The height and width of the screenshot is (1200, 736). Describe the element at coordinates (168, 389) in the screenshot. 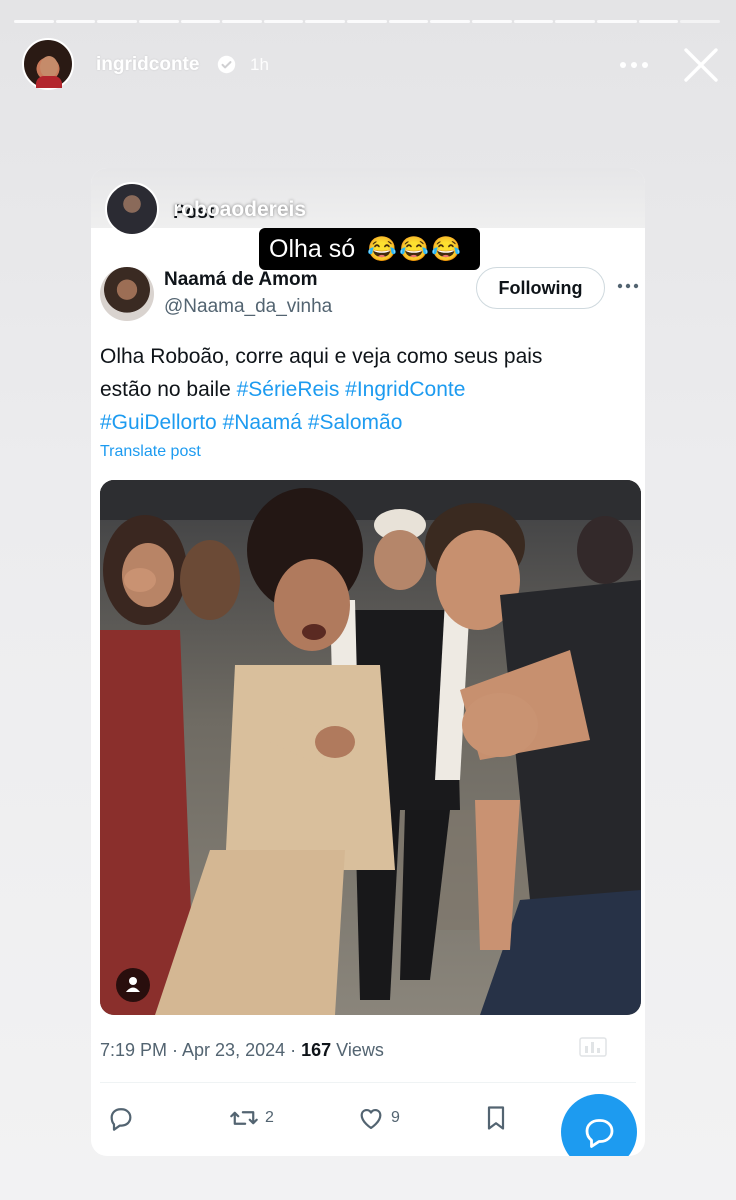

I see `tweet-text-line: estão no baile` at that location.